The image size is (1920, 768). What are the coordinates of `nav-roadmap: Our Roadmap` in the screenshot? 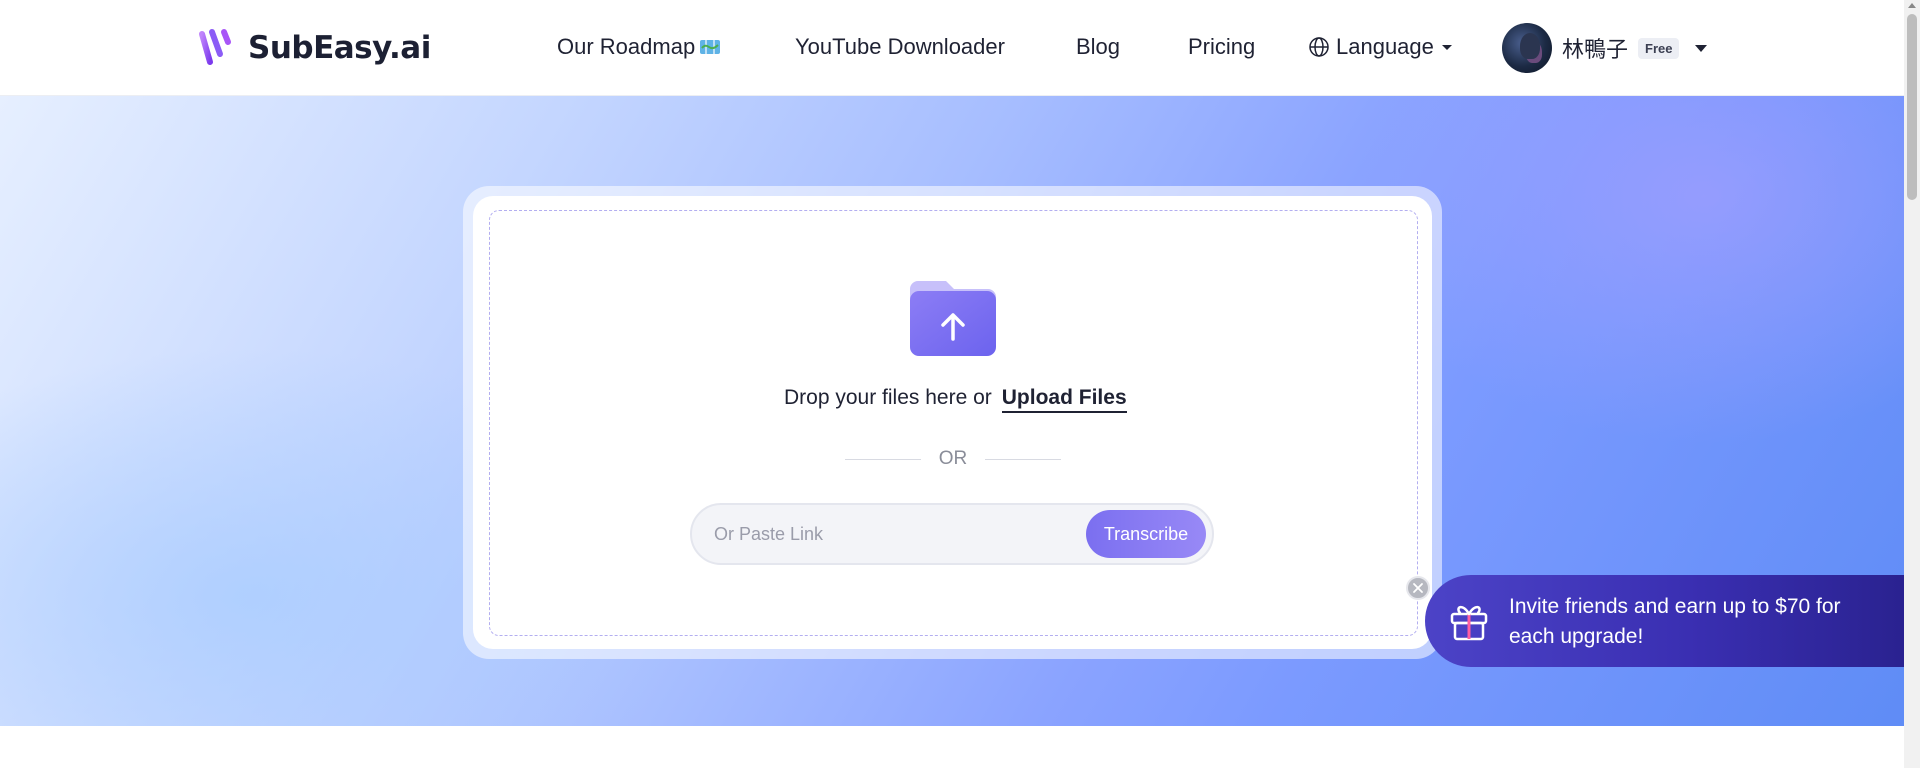 It's located at (639, 47).